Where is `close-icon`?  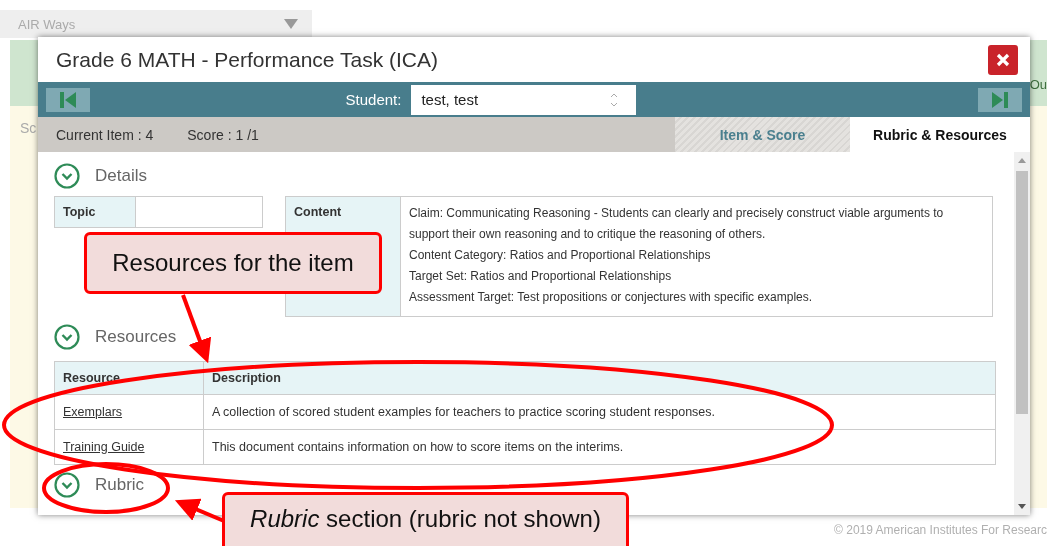 close-icon is located at coordinates (1003, 59).